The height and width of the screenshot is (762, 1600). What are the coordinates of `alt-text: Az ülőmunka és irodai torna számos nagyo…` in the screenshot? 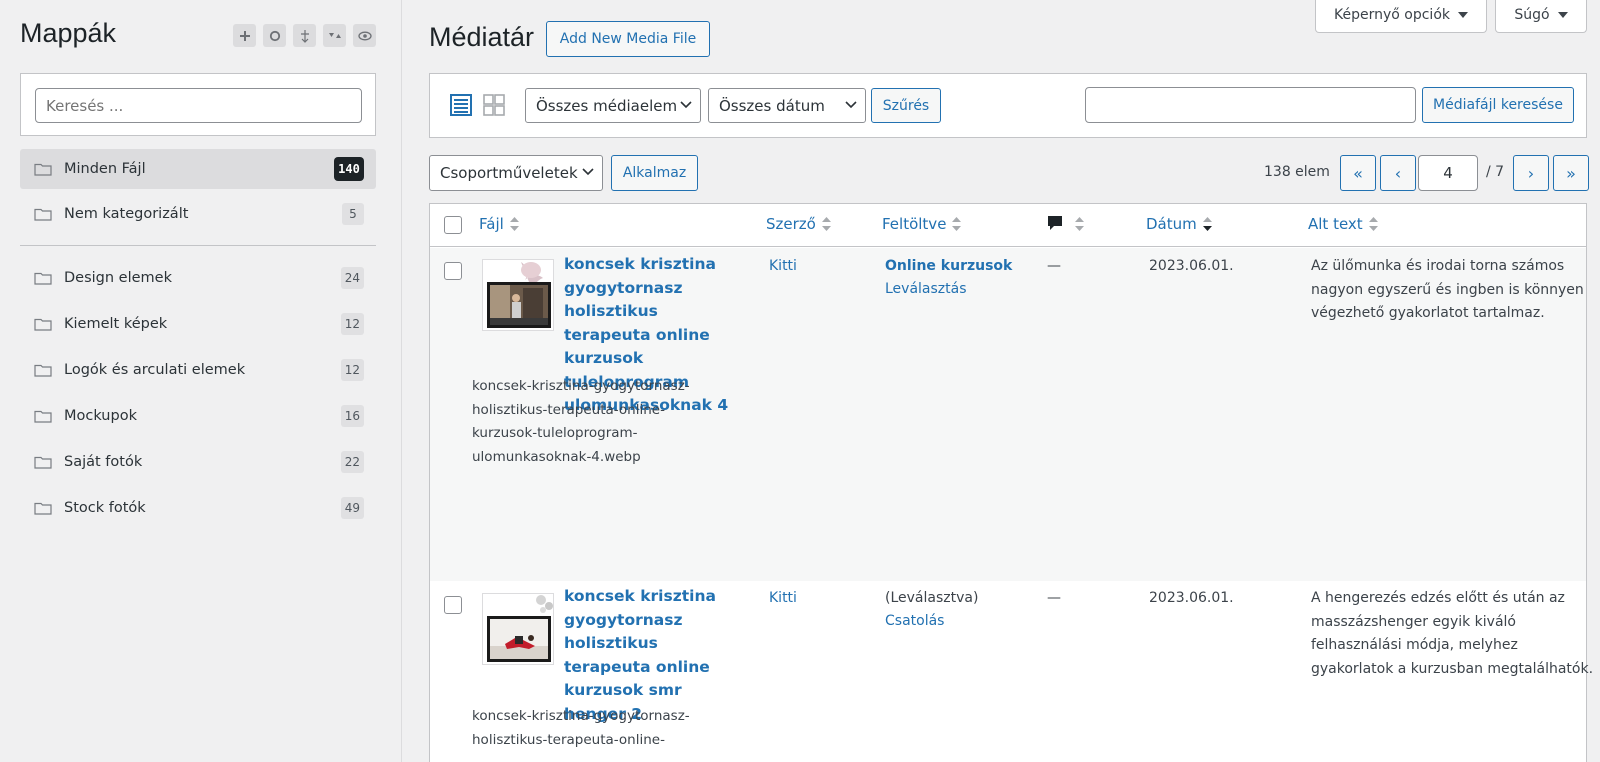 It's located at (1447, 289).